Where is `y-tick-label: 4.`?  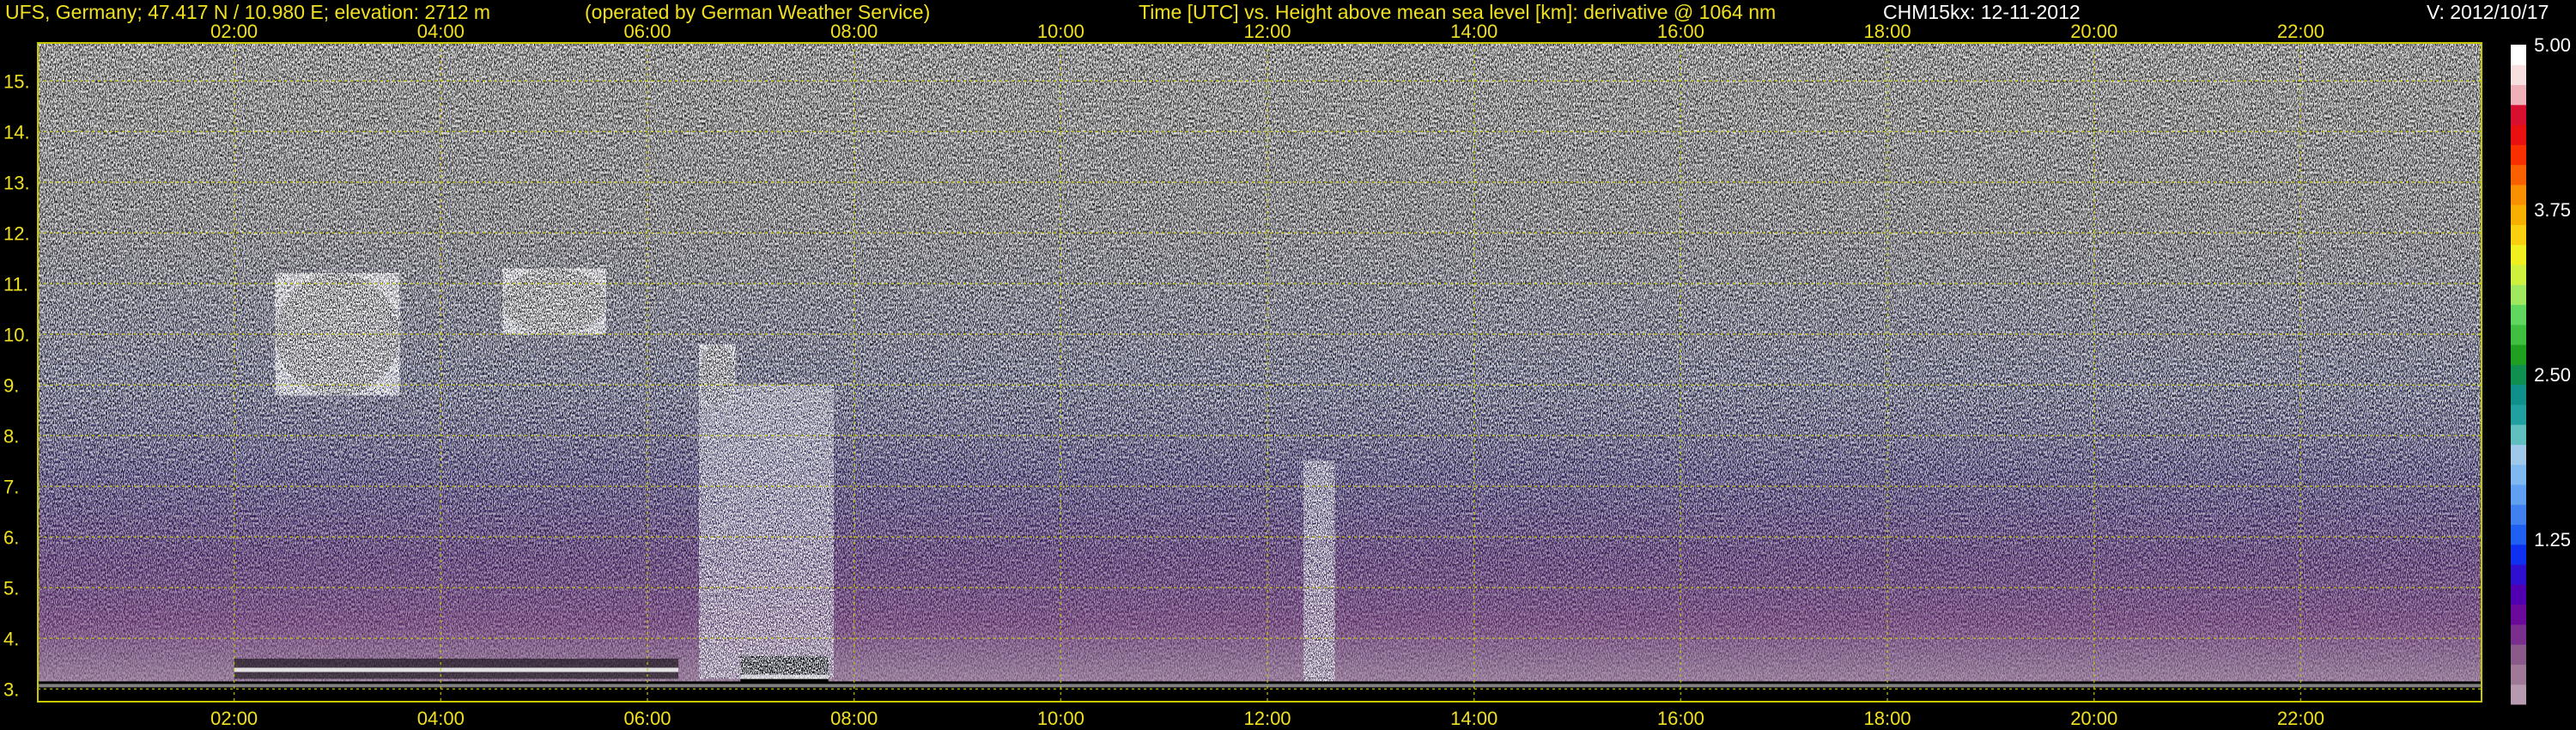 y-tick-label: 4. is located at coordinates (11, 638).